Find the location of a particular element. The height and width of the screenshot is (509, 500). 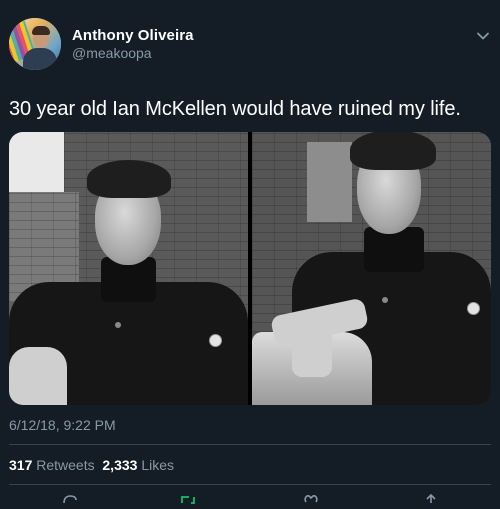

chevron-down-icon is located at coordinates (483, 36).